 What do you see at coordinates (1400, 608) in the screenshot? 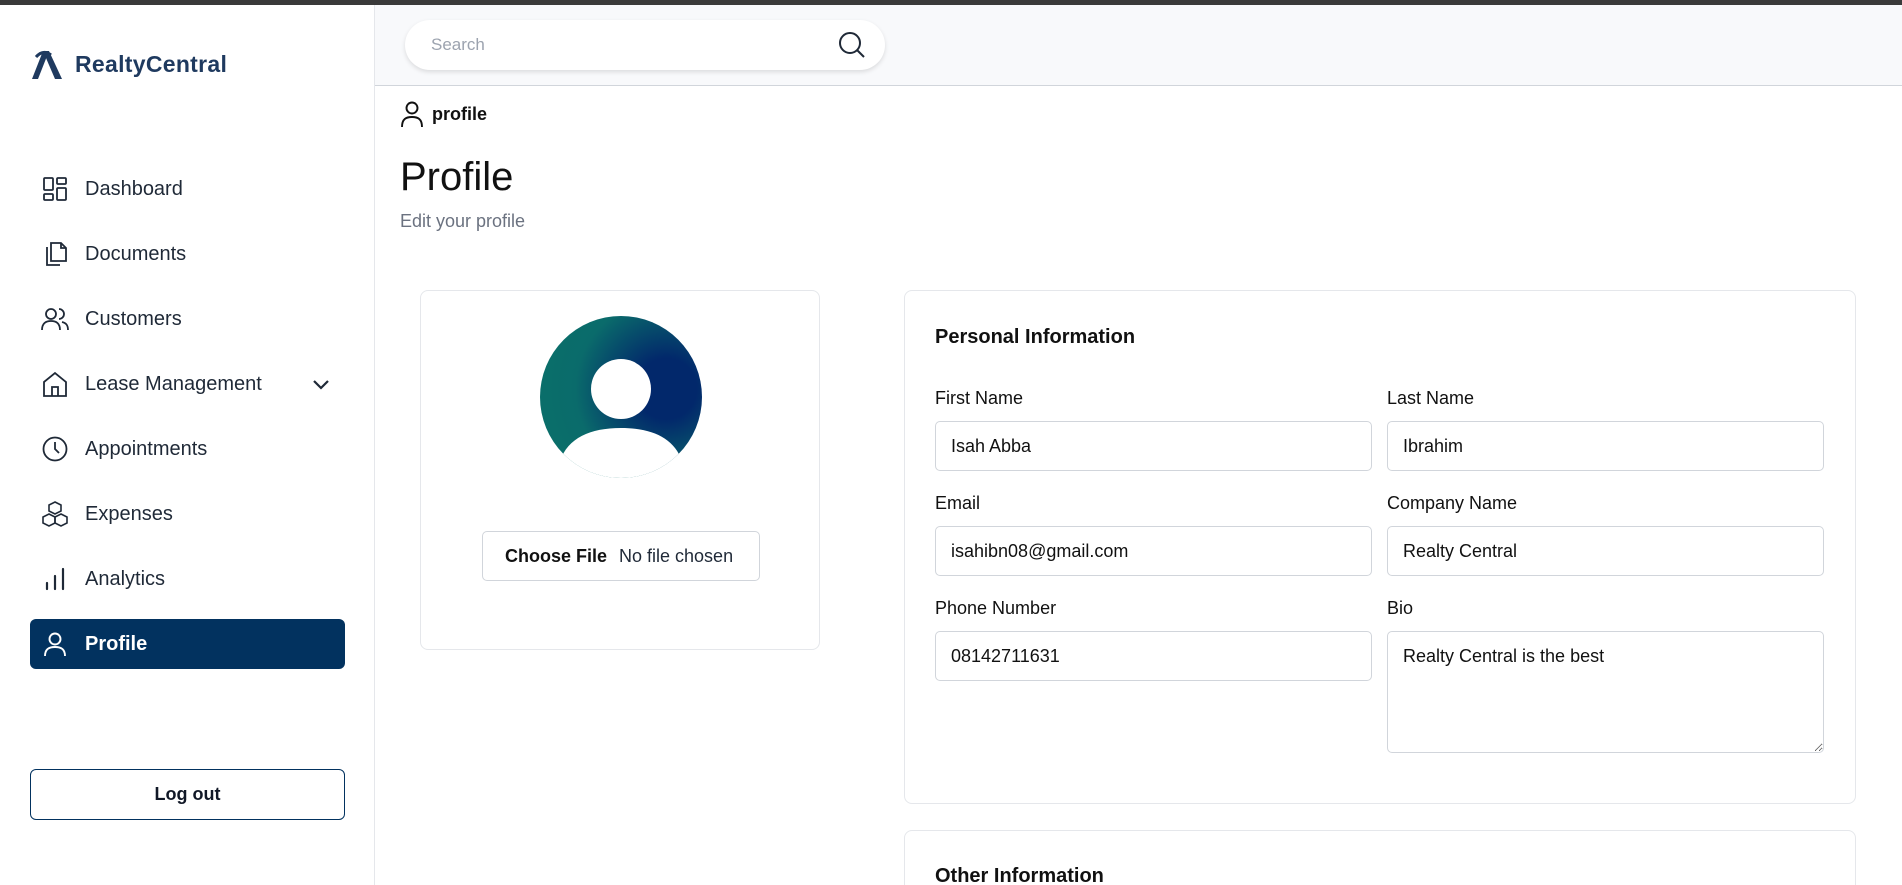
I see `bio-label: Bio` at bounding box center [1400, 608].